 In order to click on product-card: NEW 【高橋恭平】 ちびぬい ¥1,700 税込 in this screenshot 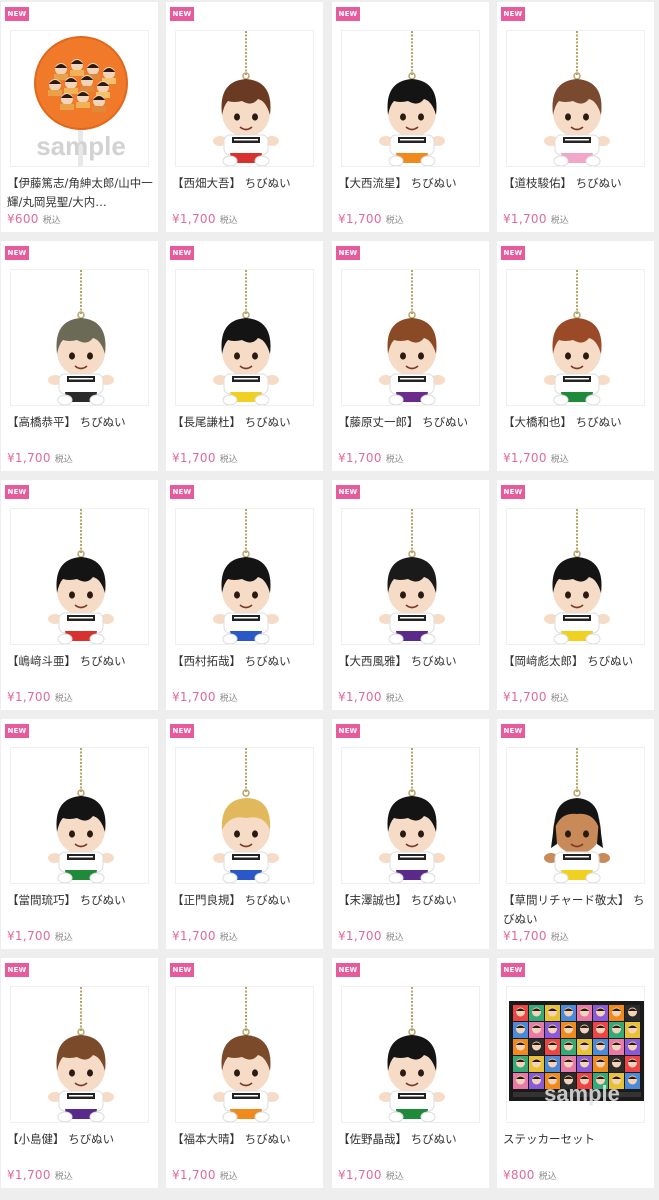, I will do `click(79, 356)`.